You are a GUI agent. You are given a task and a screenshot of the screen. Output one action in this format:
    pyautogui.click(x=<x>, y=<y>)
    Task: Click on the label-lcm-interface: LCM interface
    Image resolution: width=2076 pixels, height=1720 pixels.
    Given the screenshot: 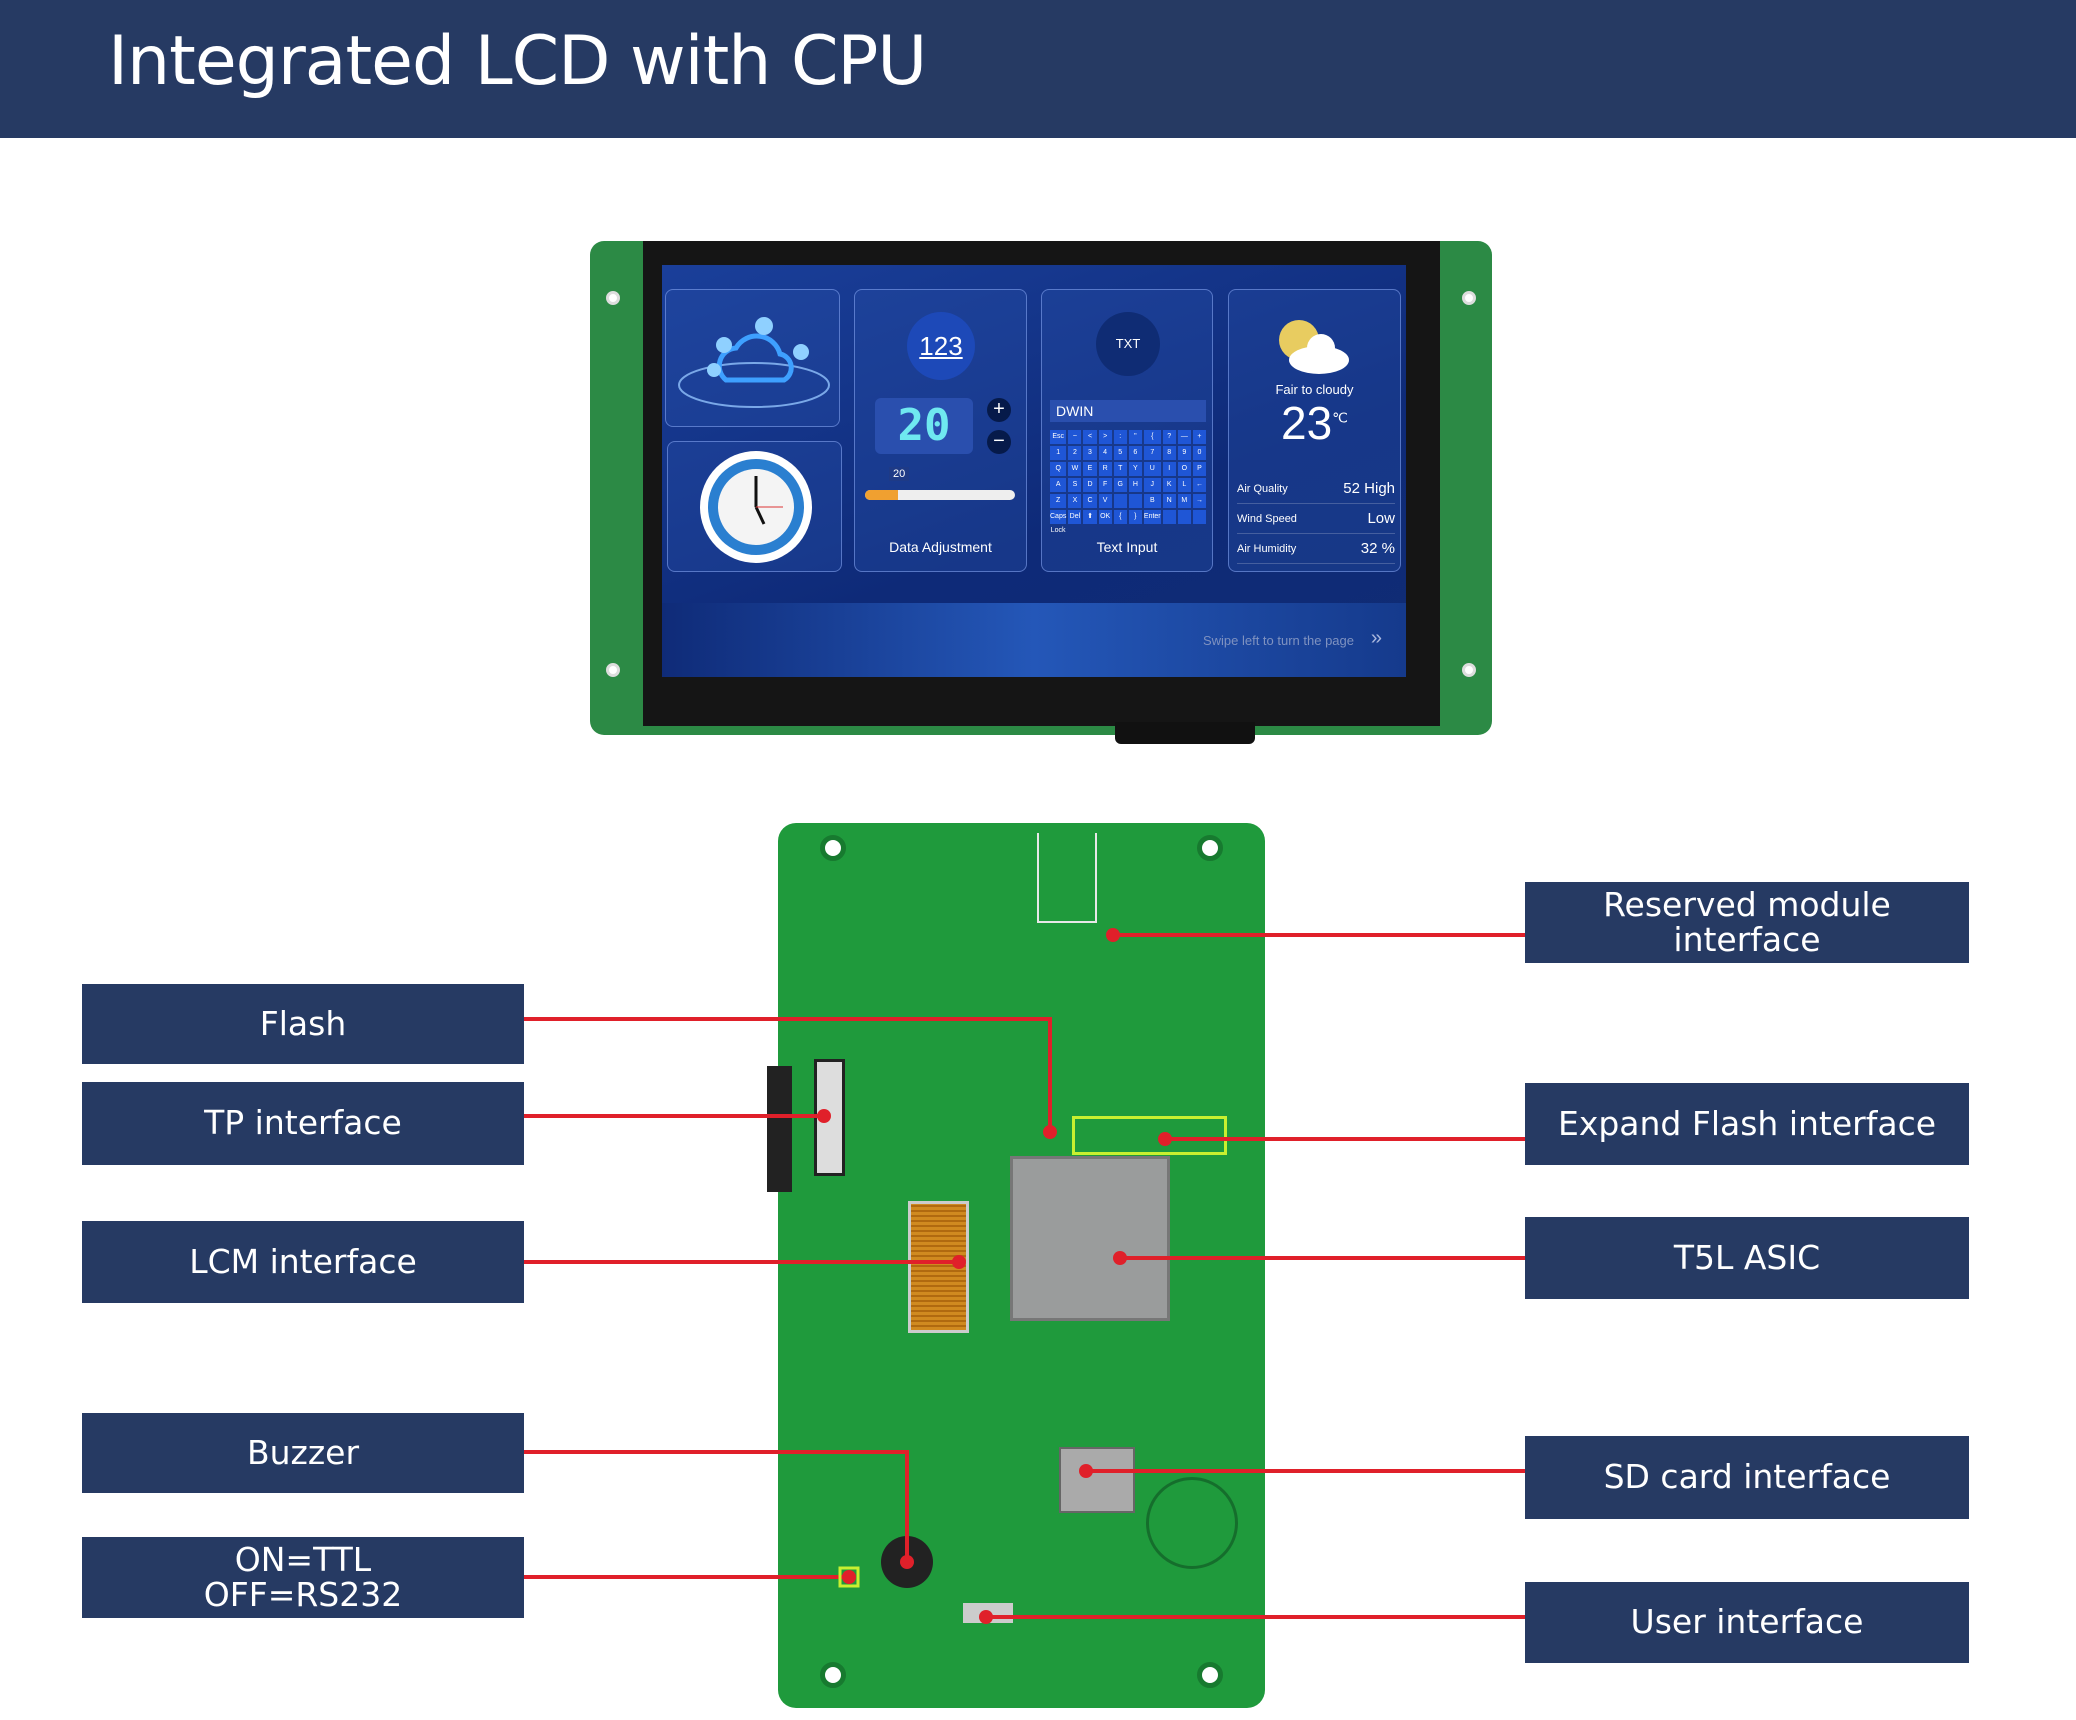 What is the action you would take?
    pyautogui.click(x=303, y=1262)
    